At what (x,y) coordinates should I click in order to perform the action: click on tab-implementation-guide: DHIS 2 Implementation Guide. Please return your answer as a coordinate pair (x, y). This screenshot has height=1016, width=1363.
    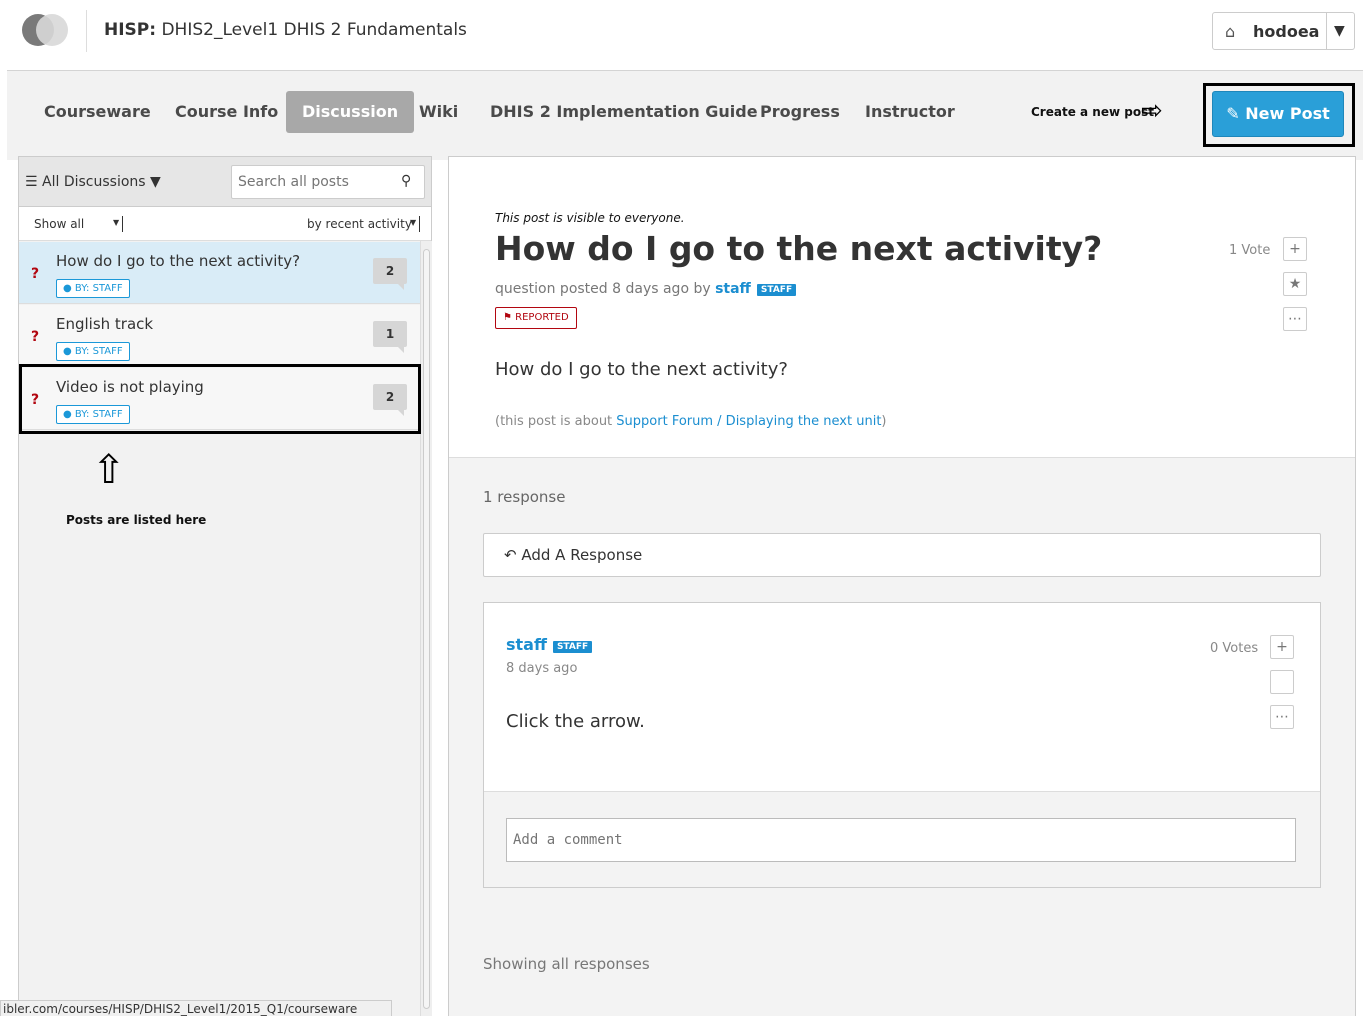
    Looking at the image, I should click on (624, 112).